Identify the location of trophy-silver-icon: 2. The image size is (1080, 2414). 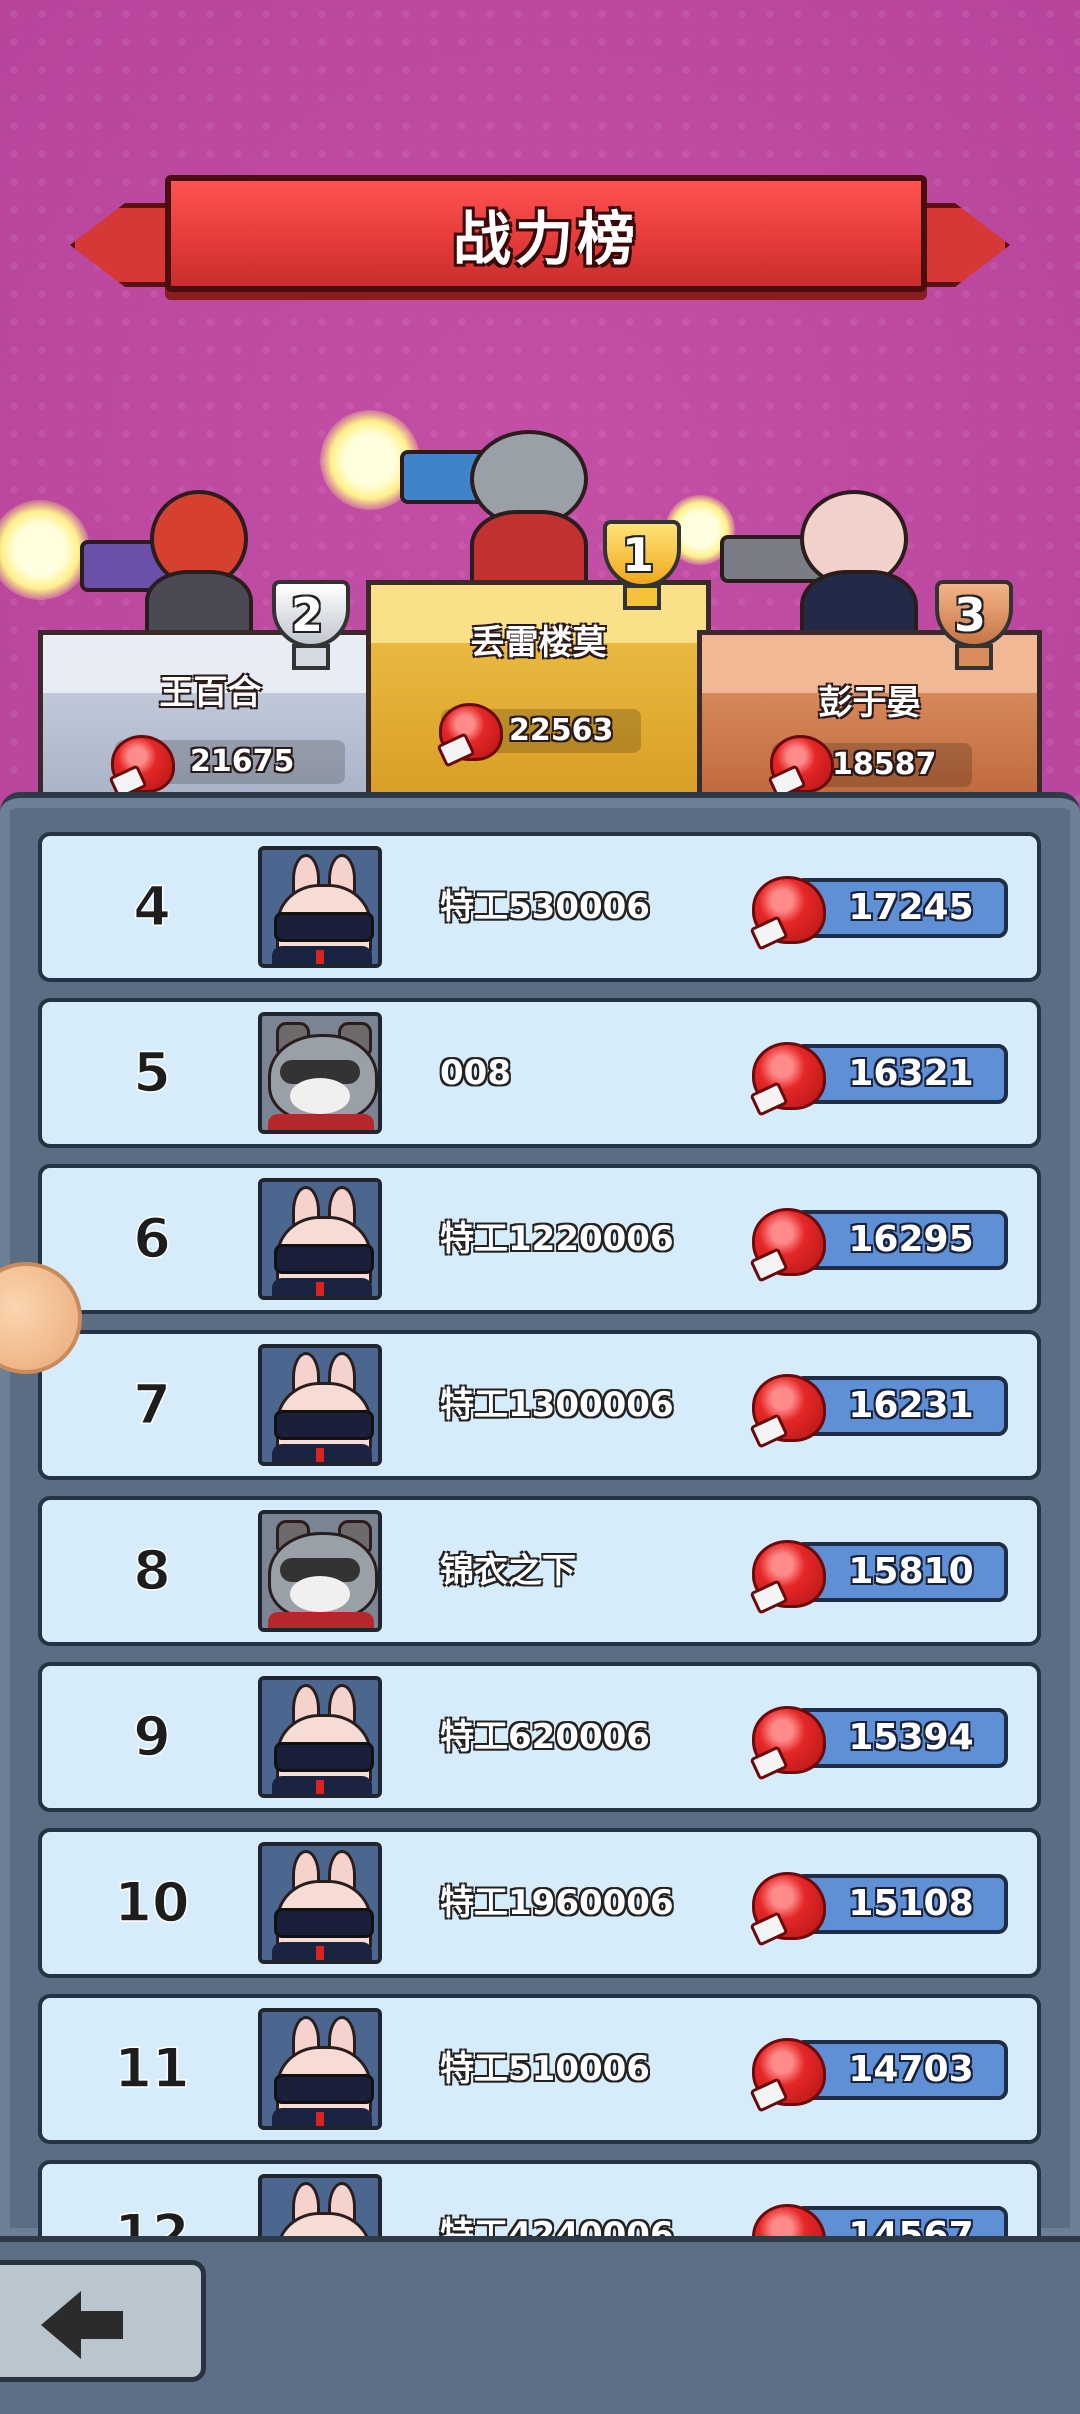
(307, 625).